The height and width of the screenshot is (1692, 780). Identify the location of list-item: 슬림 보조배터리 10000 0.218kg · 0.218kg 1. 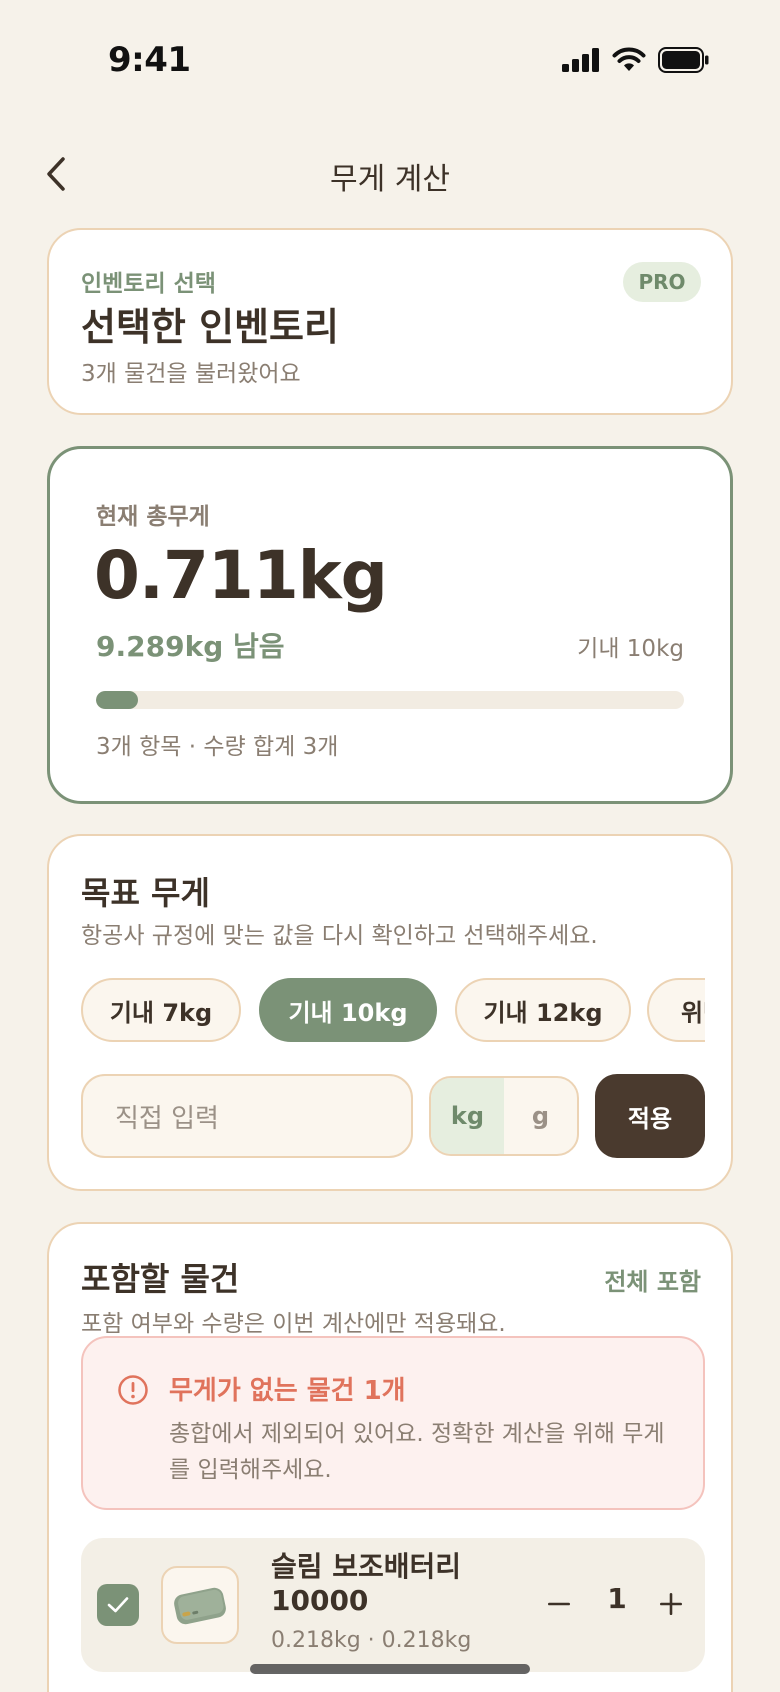
(393, 1605).